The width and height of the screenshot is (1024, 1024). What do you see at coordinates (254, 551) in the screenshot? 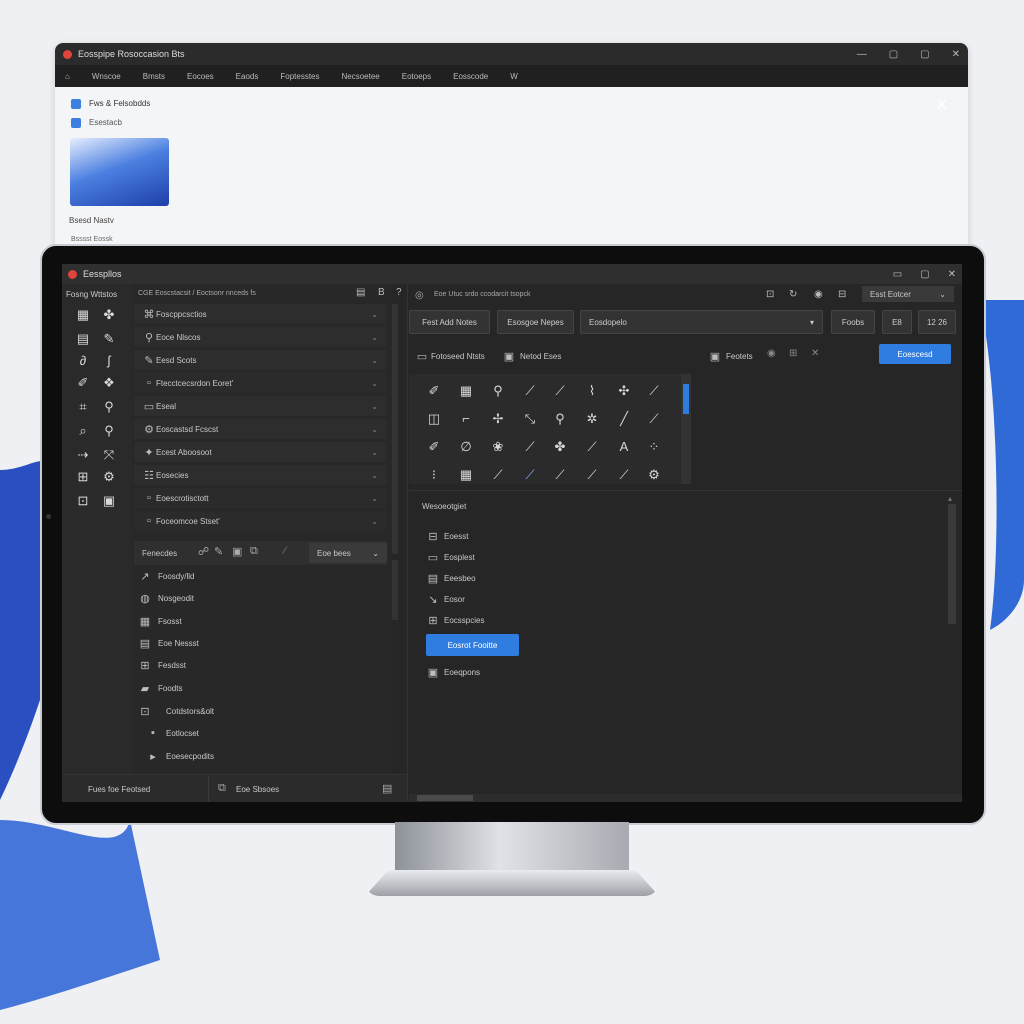
I see `copy-icon: ⧉` at bounding box center [254, 551].